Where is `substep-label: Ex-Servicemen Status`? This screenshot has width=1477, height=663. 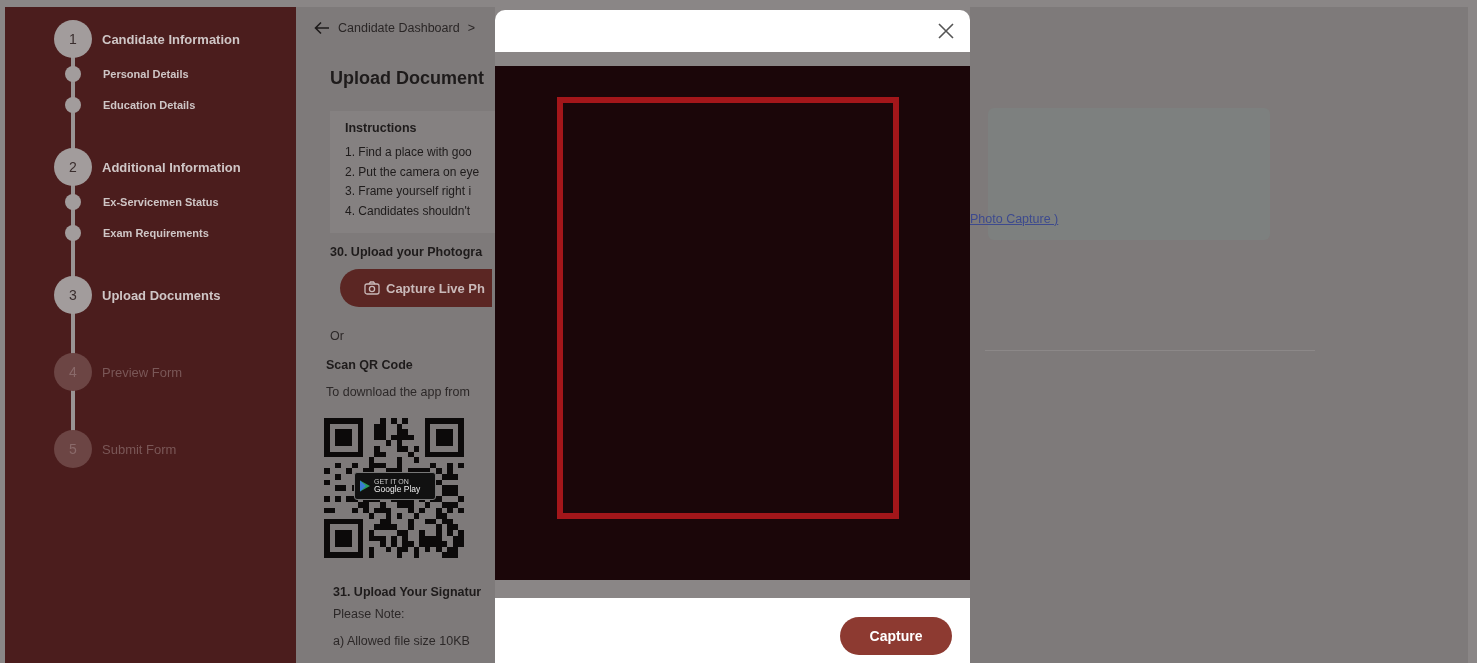 substep-label: Ex-Servicemen Status is located at coordinates (161, 201).